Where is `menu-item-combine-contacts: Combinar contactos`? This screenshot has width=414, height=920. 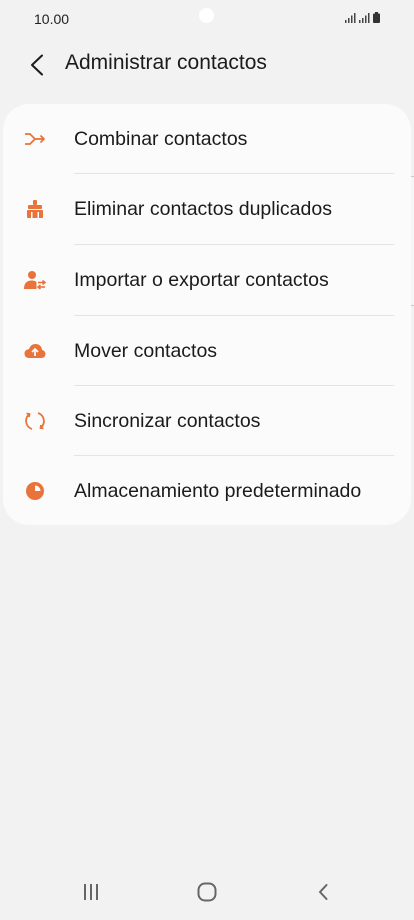
menu-item-combine-contacts: Combinar contactos is located at coordinates (207, 139).